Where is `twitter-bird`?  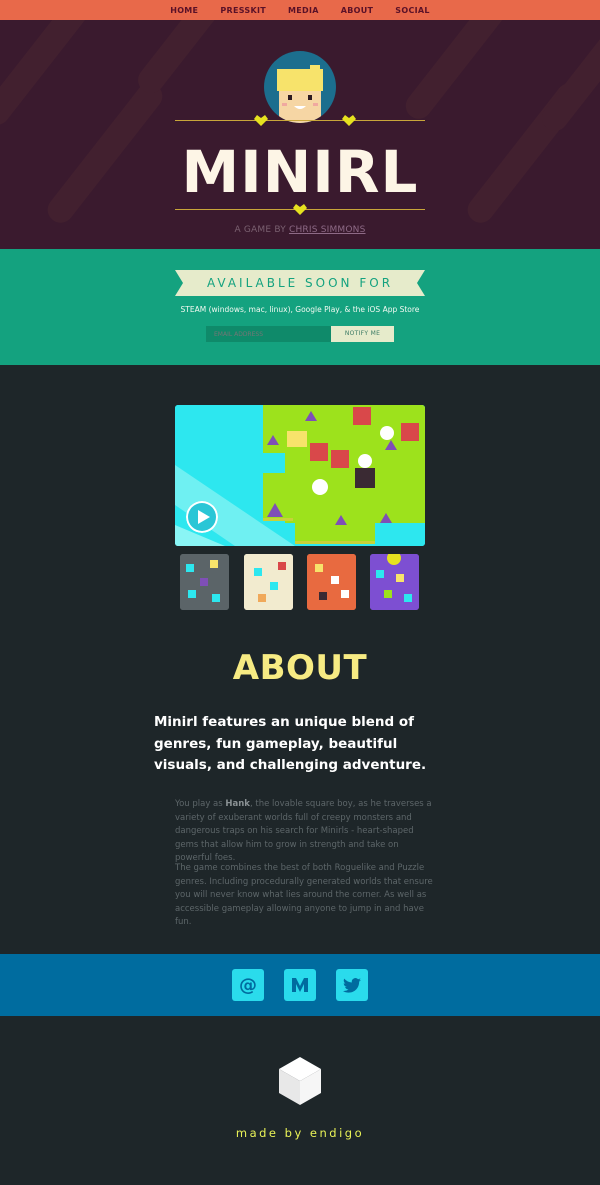
twitter-bird is located at coordinates (352, 985).